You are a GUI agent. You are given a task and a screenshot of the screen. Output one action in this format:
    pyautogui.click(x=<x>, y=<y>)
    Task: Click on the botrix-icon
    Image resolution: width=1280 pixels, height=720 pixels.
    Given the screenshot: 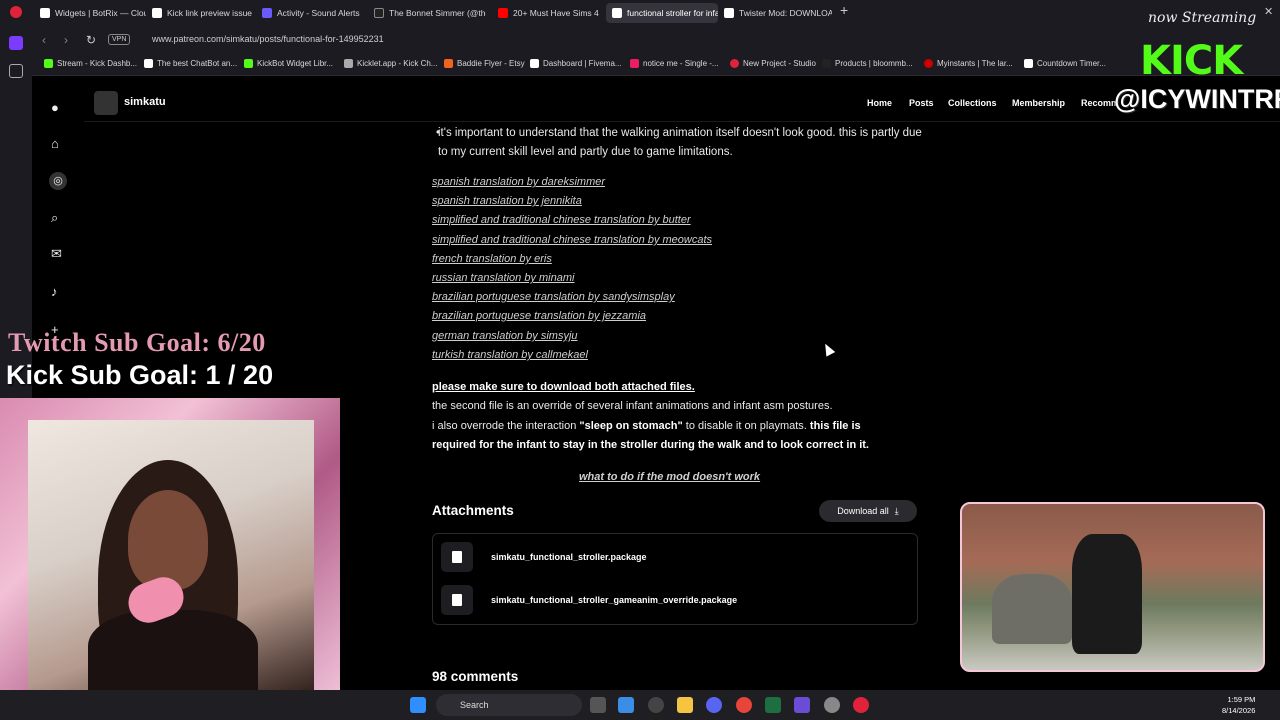 What is the action you would take?
    pyautogui.click(x=45, y=13)
    